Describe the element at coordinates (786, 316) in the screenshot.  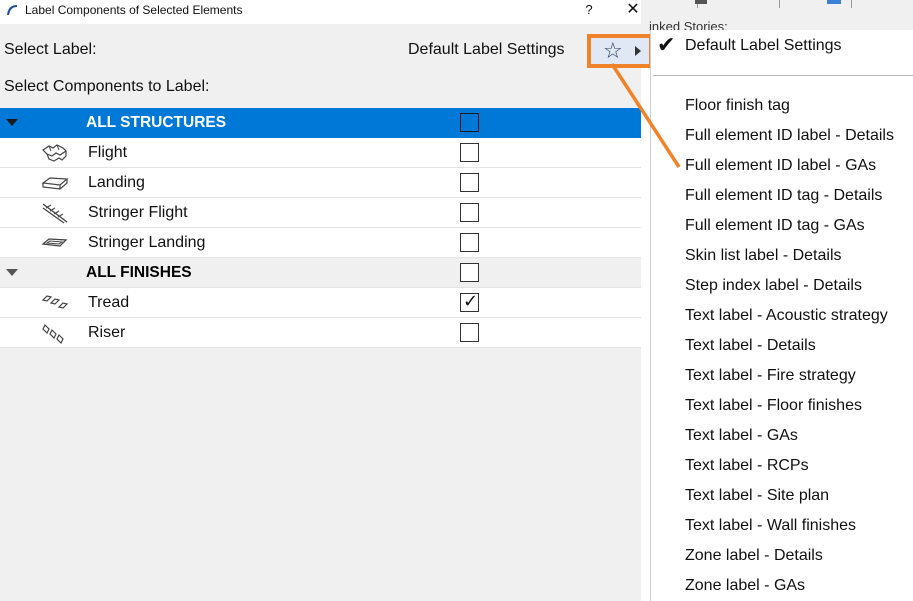
I see `menu-item: Text label - Acoustic strategy` at that location.